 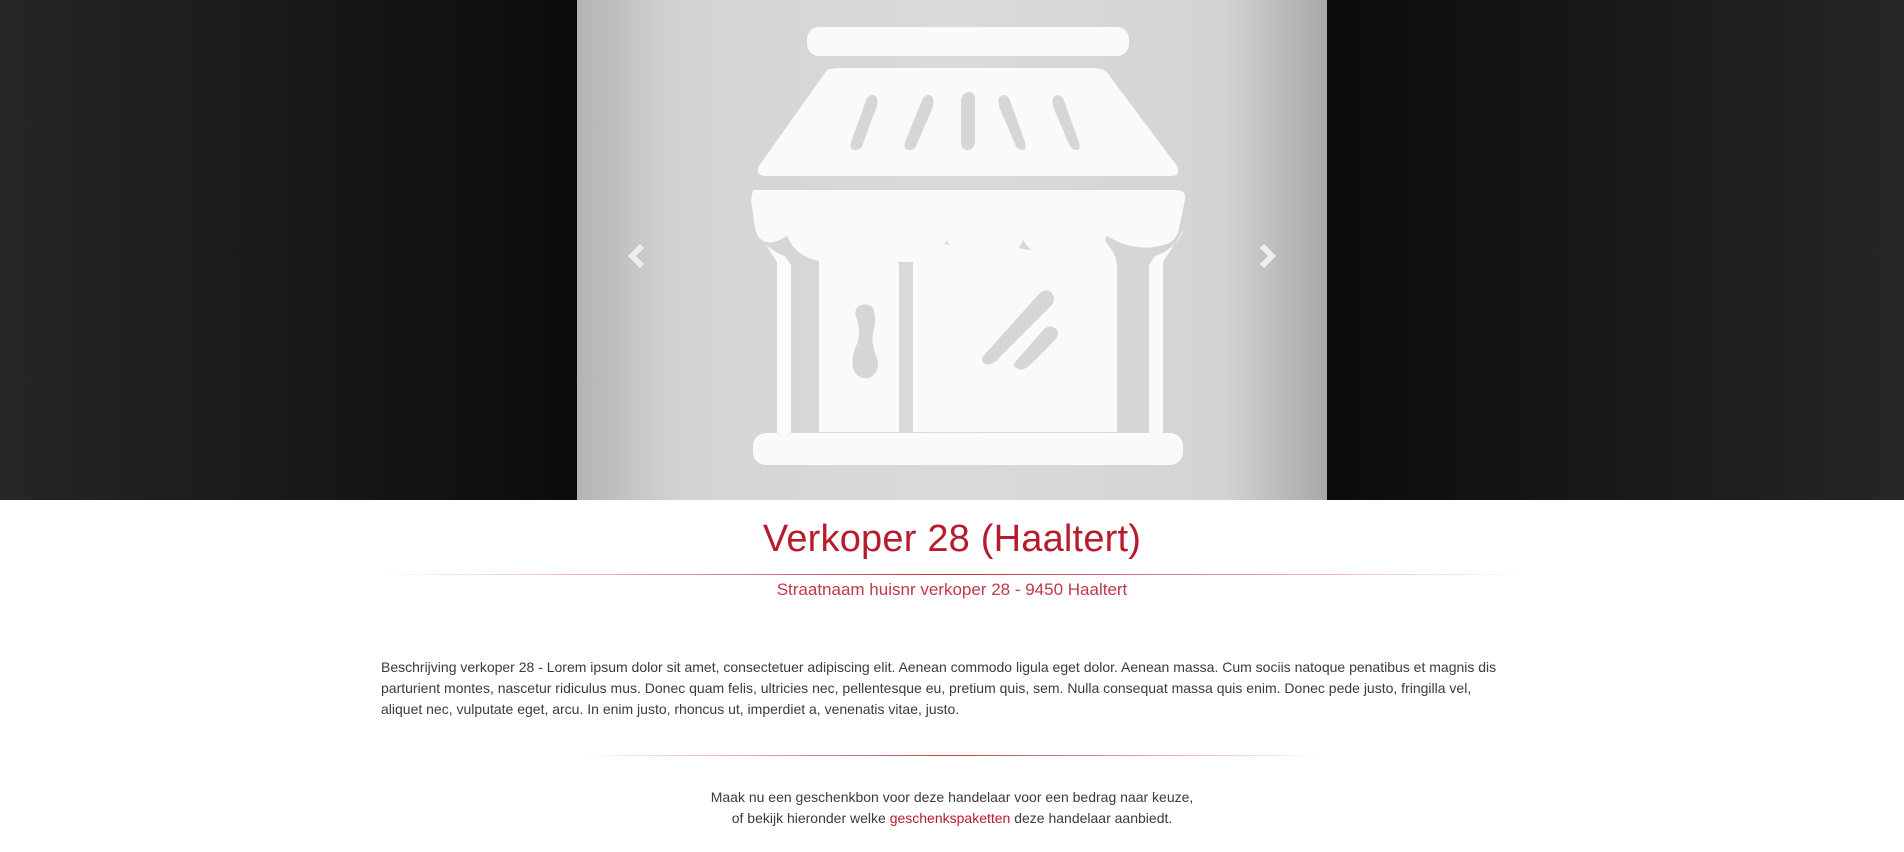 I want to click on storefront-icon, so click(x=968, y=246).